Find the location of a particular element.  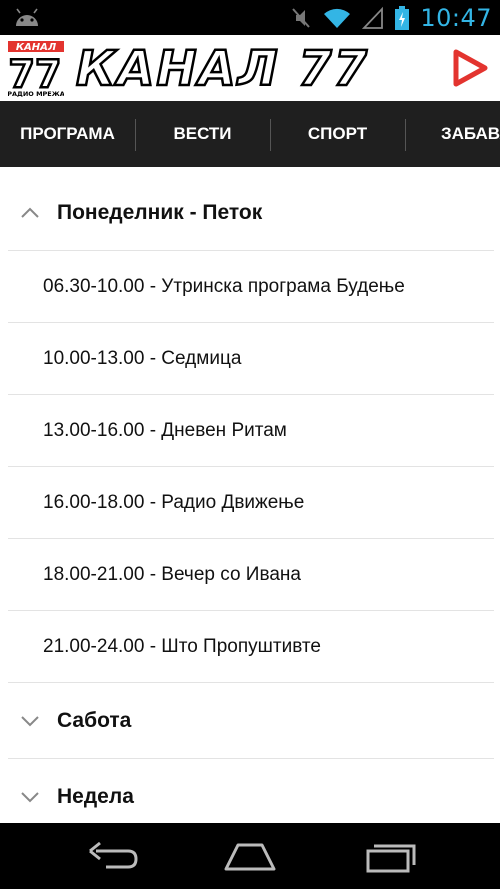

list-item-text: 18.00-21.00 - Вечер со Ивана is located at coordinates (172, 574).